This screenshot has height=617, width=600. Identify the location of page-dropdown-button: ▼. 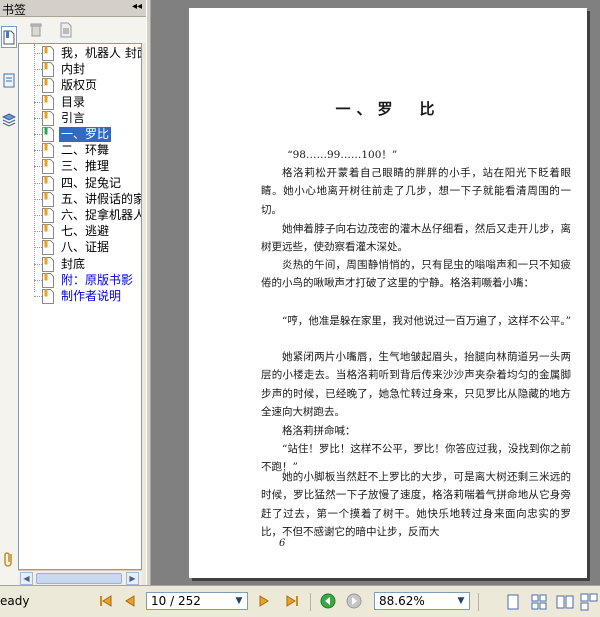
(239, 601).